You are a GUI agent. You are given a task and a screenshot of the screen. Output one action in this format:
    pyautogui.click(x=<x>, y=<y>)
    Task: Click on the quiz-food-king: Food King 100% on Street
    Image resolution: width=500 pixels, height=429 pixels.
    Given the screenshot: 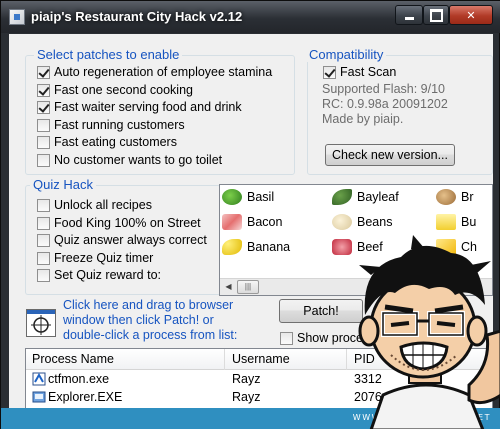 What is the action you would take?
    pyautogui.click(x=119, y=223)
    